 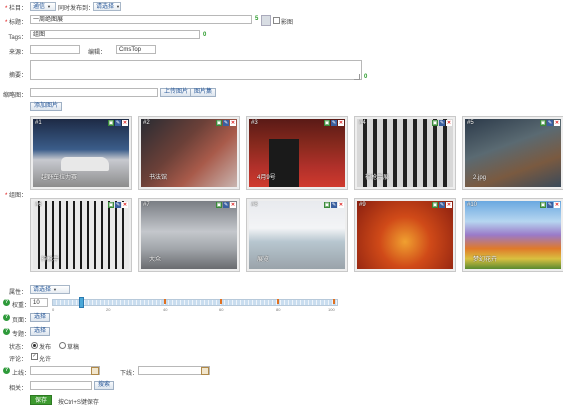 I want to click on image-tile: #5 2.jpg ▣ ✎ ✕, so click(x=512, y=153).